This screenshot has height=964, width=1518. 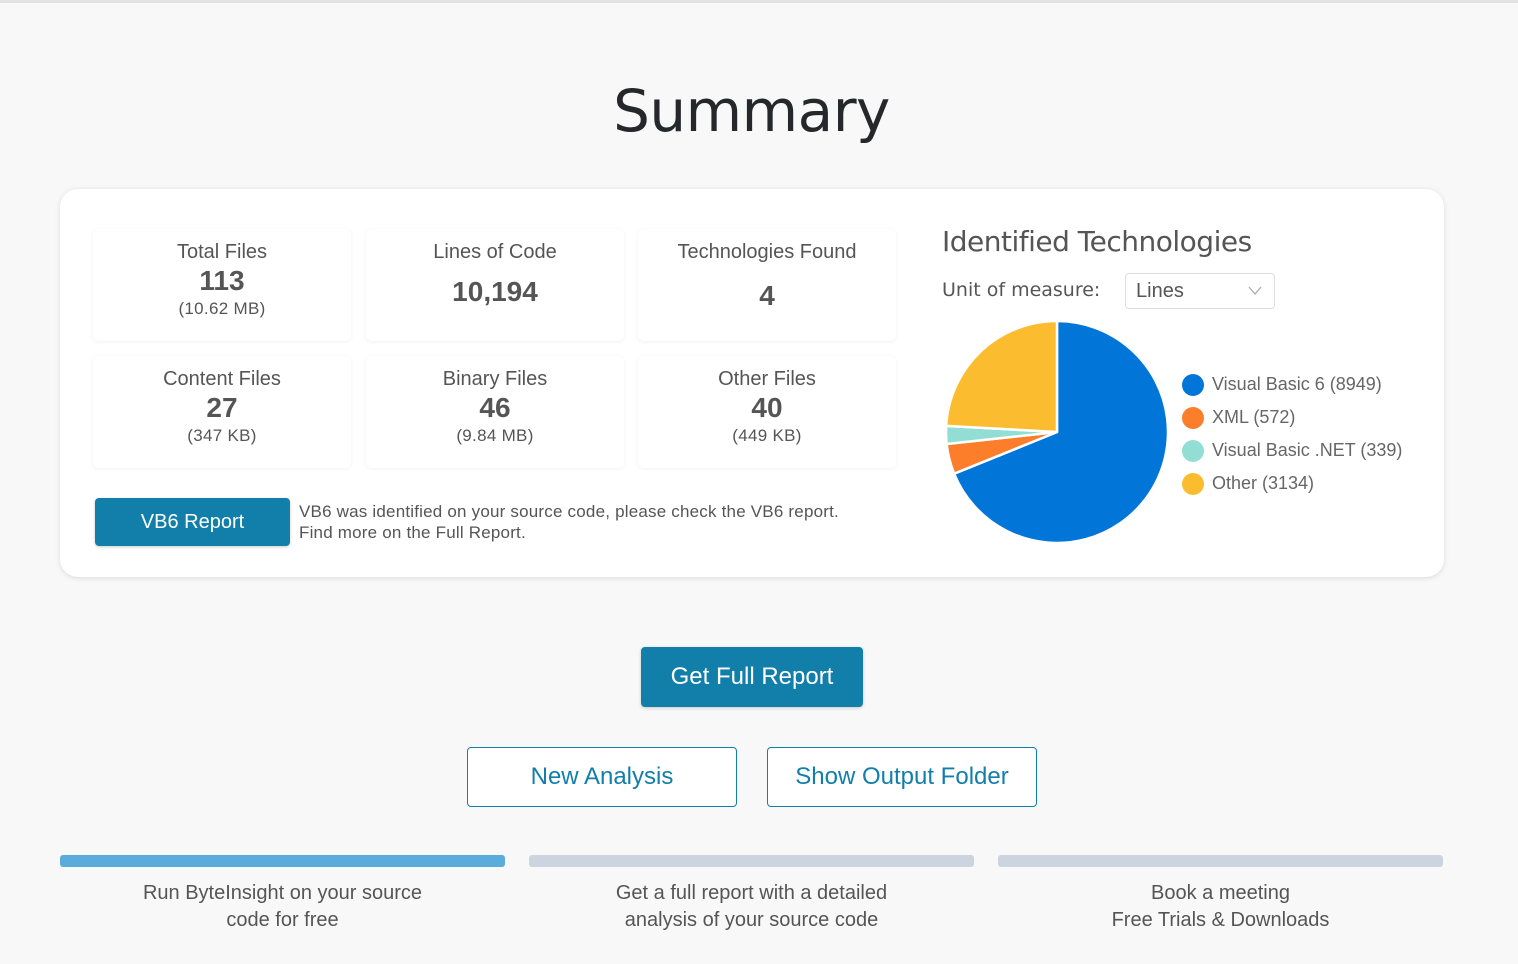 I want to click on unit-of-measure-label: Unit of measure:, so click(x=1021, y=290).